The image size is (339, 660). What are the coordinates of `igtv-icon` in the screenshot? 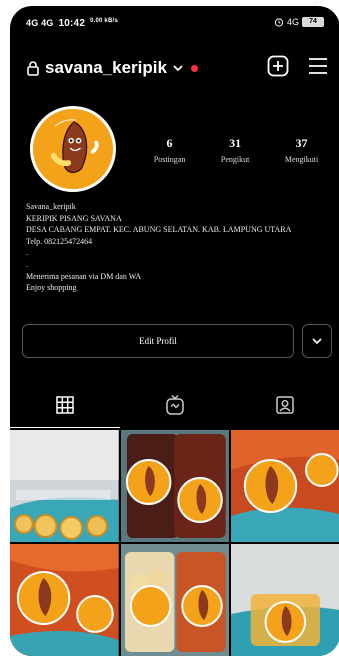 It's located at (175, 404).